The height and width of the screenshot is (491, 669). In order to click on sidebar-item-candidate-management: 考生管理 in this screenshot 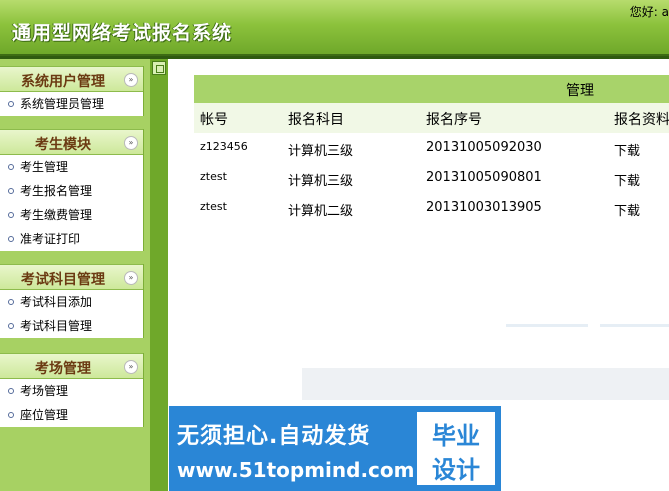, I will do `click(71, 167)`.